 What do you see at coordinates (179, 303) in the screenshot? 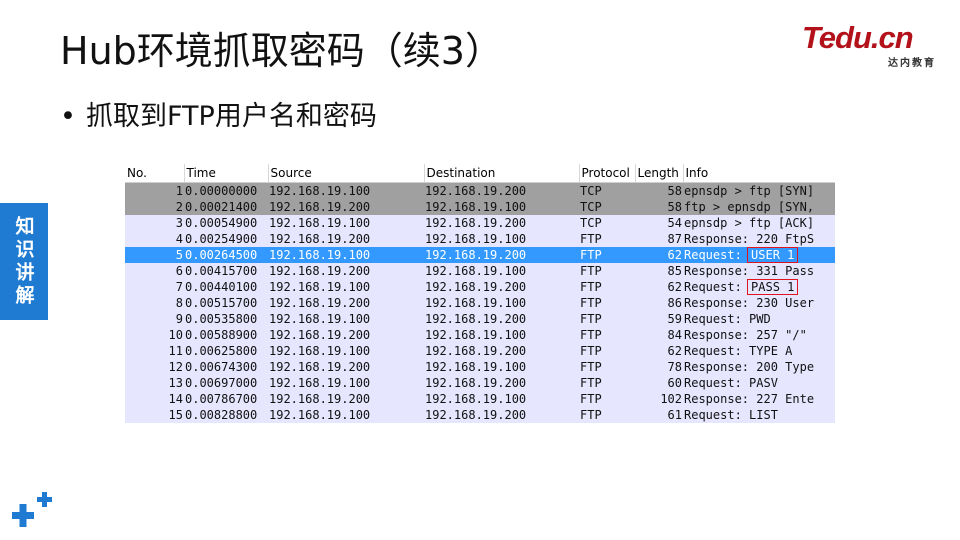
I see `packet-no: 8` at bounding box center [179, 303].